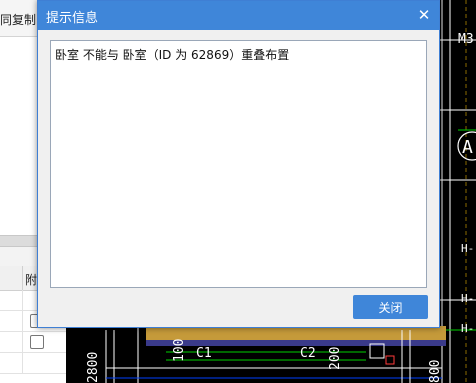  What do you see at coordinates (172, 55) in the screenshot?
I see `message-text: 卧室 不能与 卧室（ID 为 62869）重叠布置` at bounding box center [172, 55].